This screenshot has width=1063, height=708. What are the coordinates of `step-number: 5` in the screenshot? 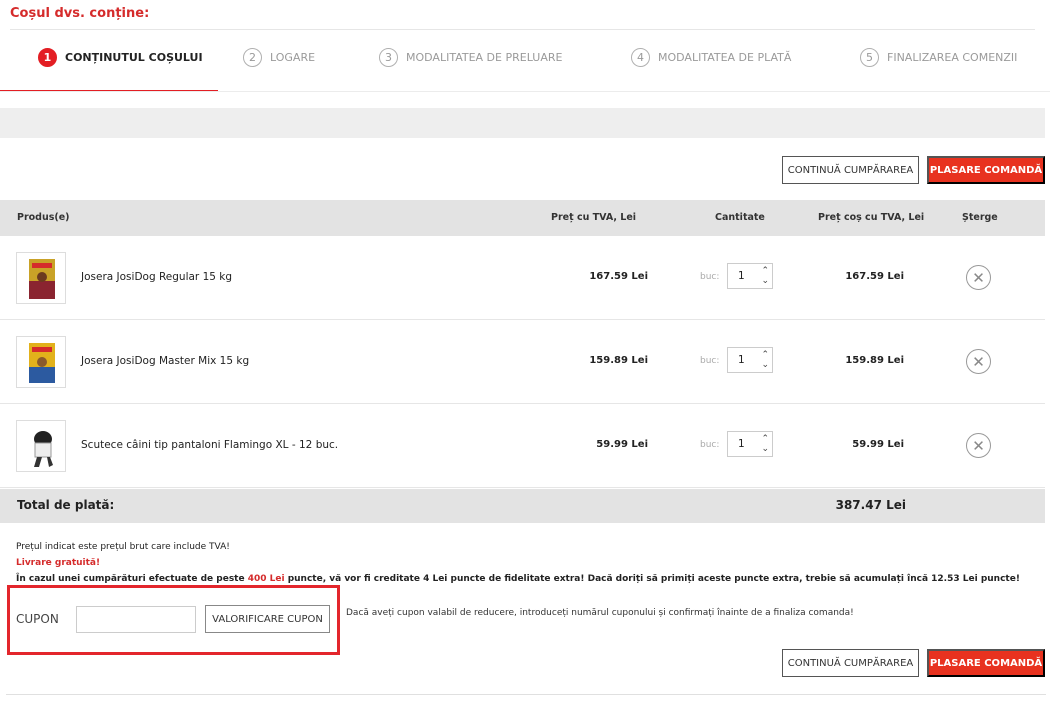 It's located at (869, 57).